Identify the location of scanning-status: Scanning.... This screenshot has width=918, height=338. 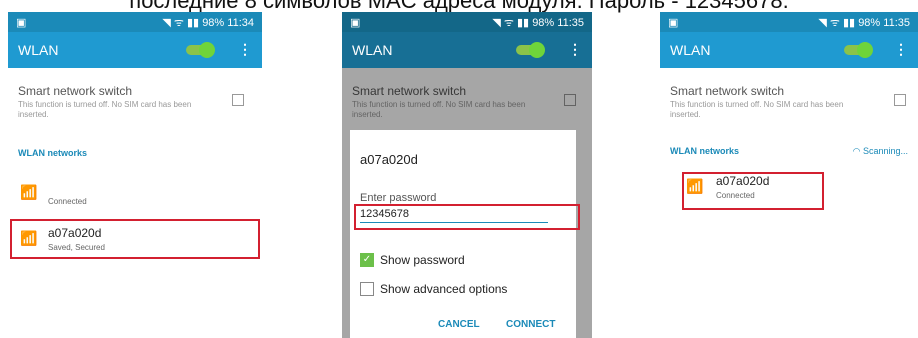
(885, 151).